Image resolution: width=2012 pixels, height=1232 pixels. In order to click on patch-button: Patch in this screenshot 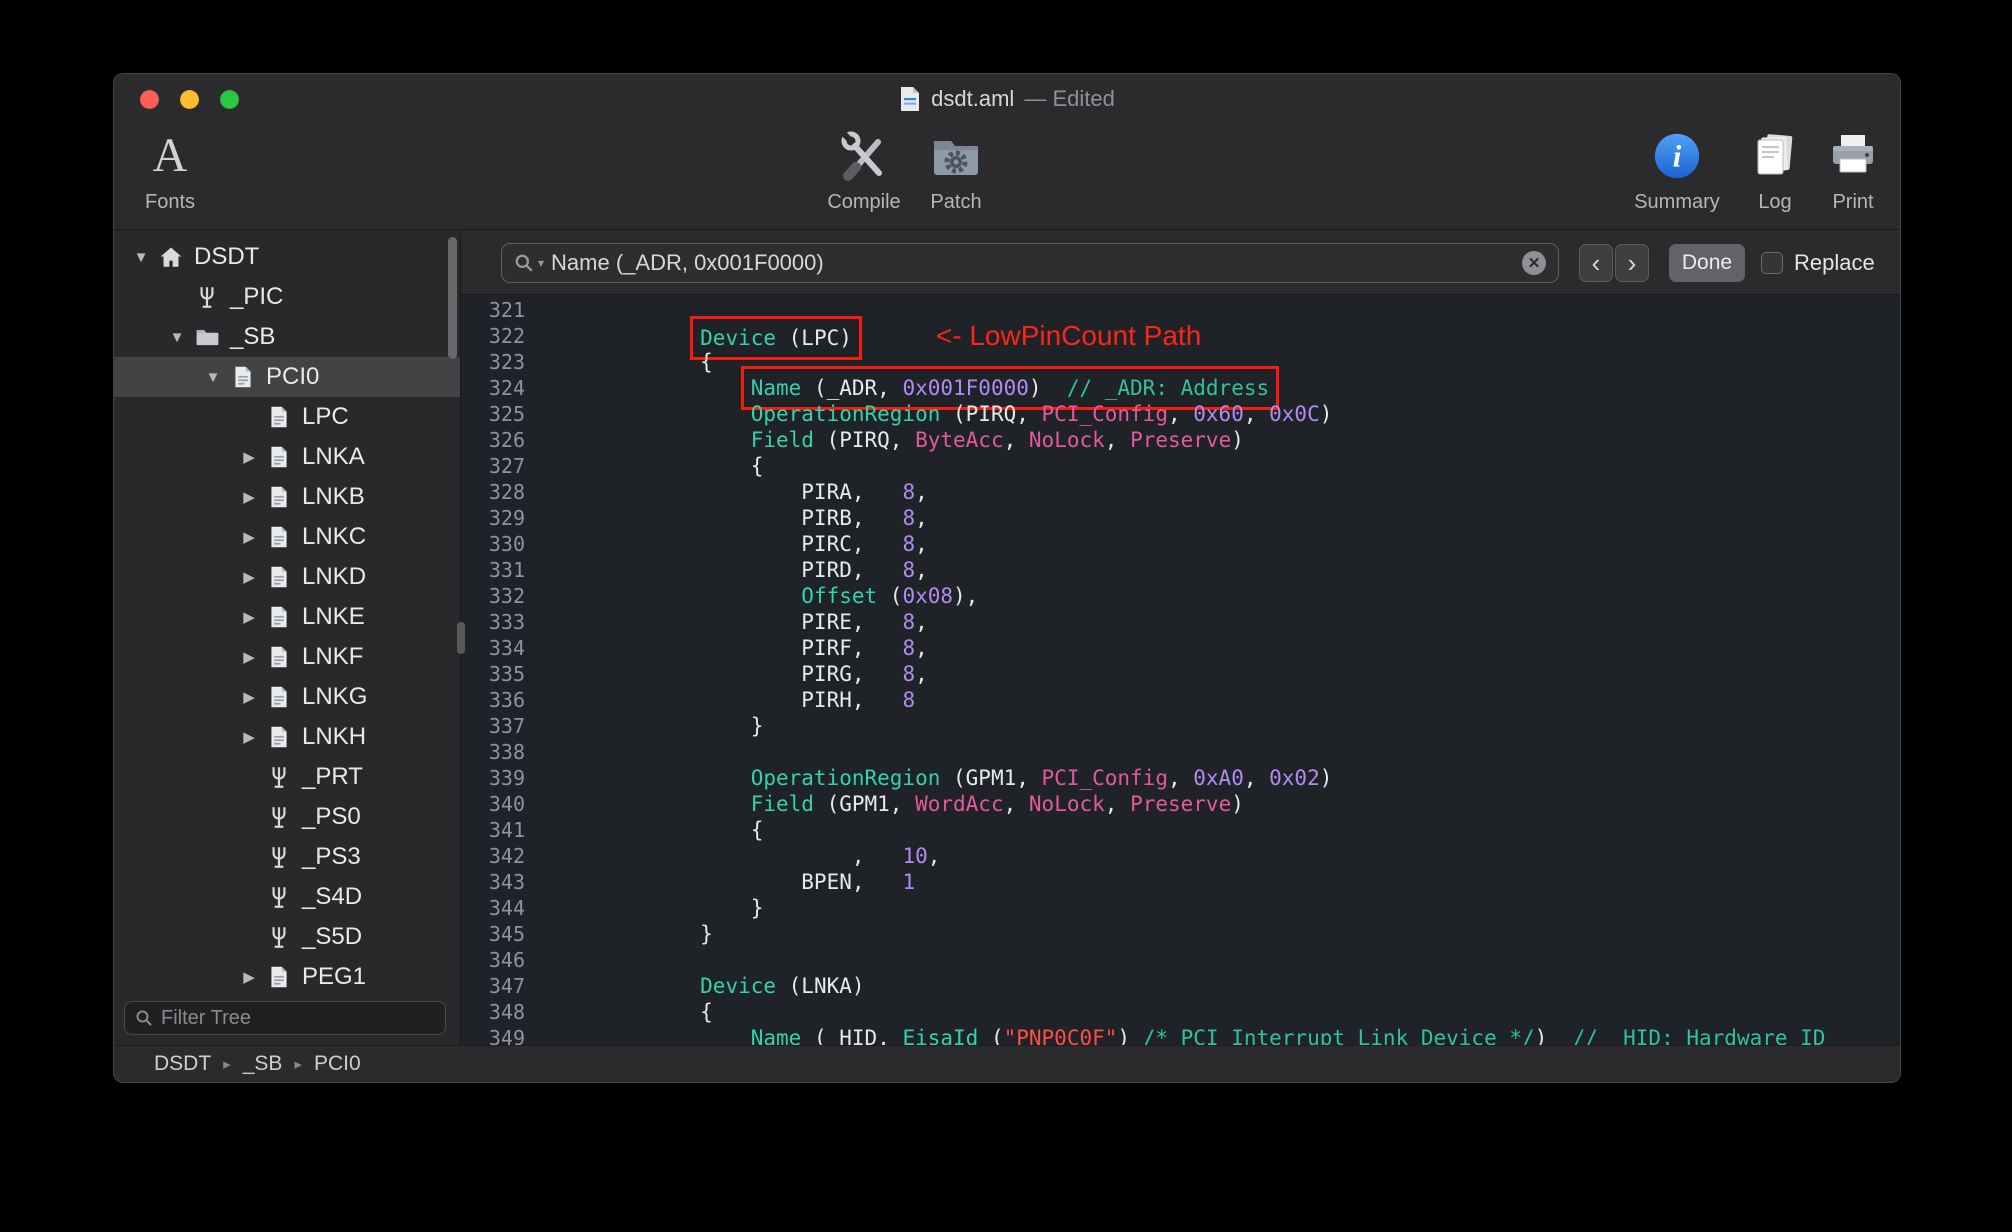, I will do `click(956, 170)`.